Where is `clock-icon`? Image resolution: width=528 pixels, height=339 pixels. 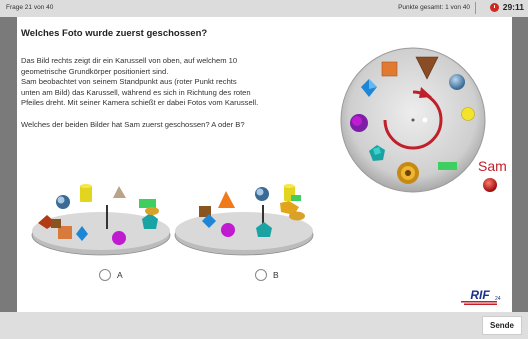 clock-icon is located at coordinates (494, 7).